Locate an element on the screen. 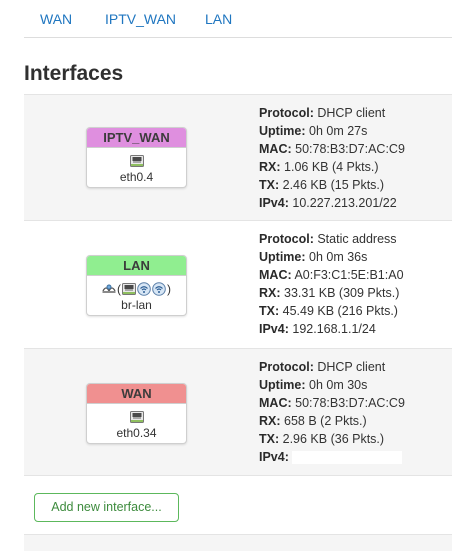 The image size is (452, 551). interface-icons: ( ) is located at coordinates (136, 288).